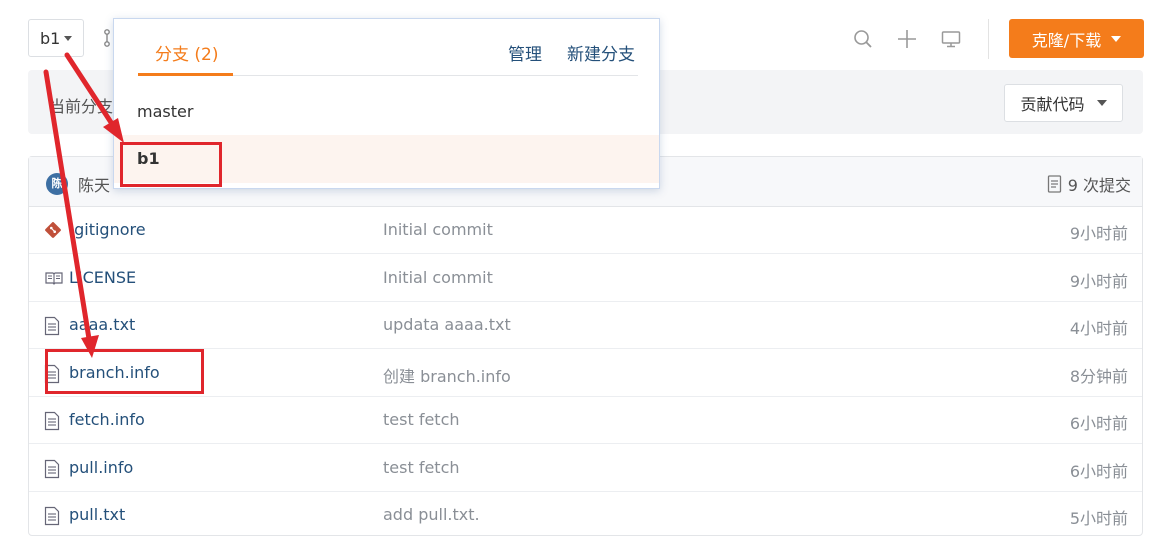  What do you see at coordinates (585, 515) in the screenshot?
I see `table-row: pull.txt add pull.txt. 5小时前` at bounding box center [585, 515].